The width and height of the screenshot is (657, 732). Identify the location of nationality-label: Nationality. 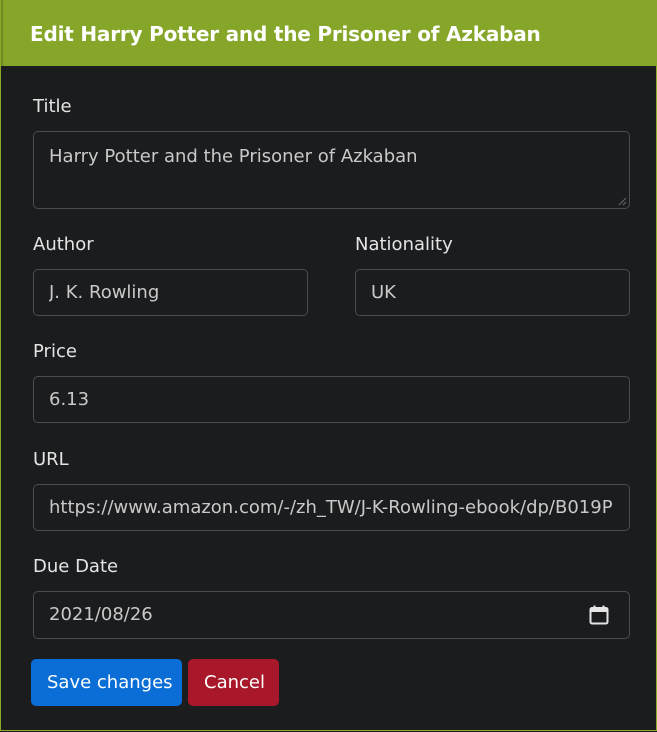
(404, 244).